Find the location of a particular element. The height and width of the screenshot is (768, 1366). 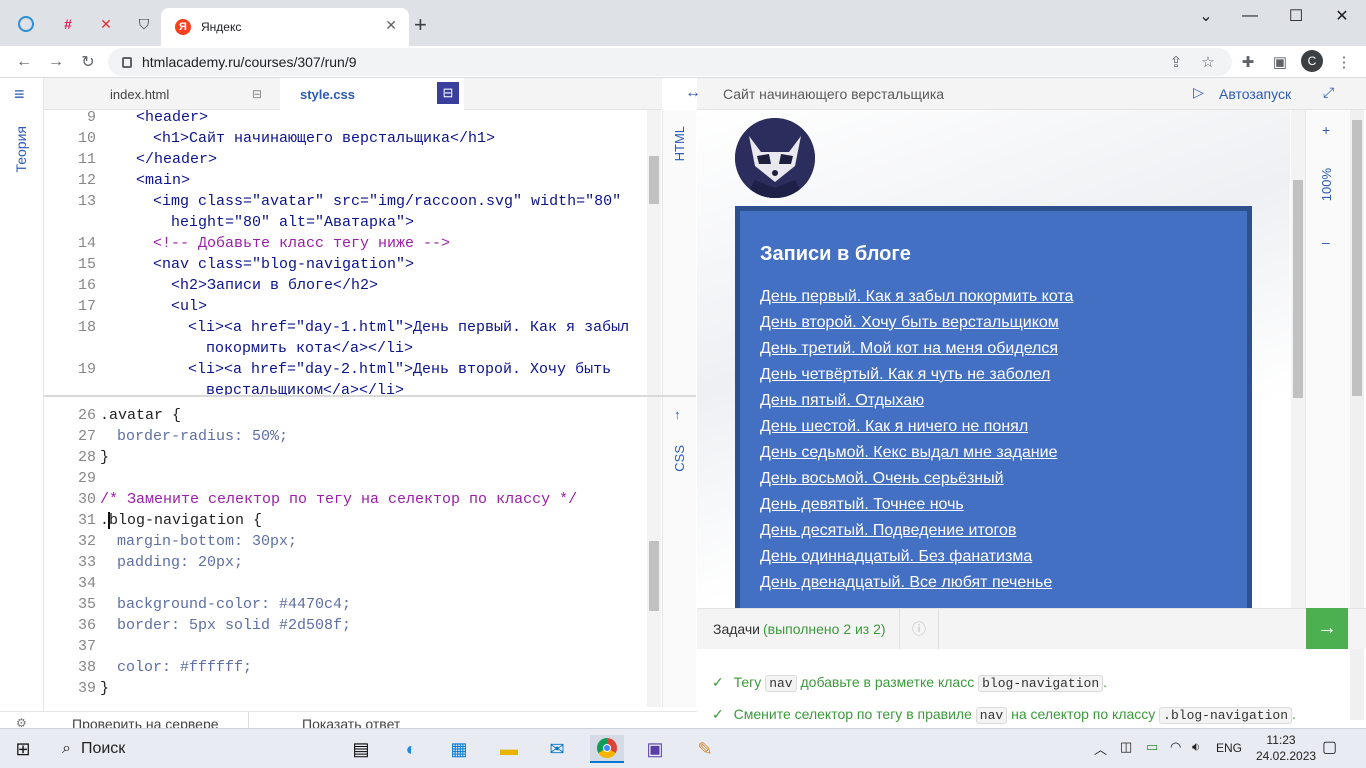

star-icon: ☆ is located at coordinates (1208, 62).